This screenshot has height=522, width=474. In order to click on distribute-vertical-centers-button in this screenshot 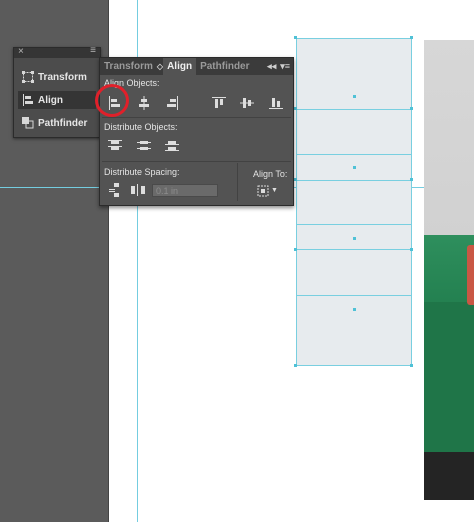, I will do `click(144, 145)`.